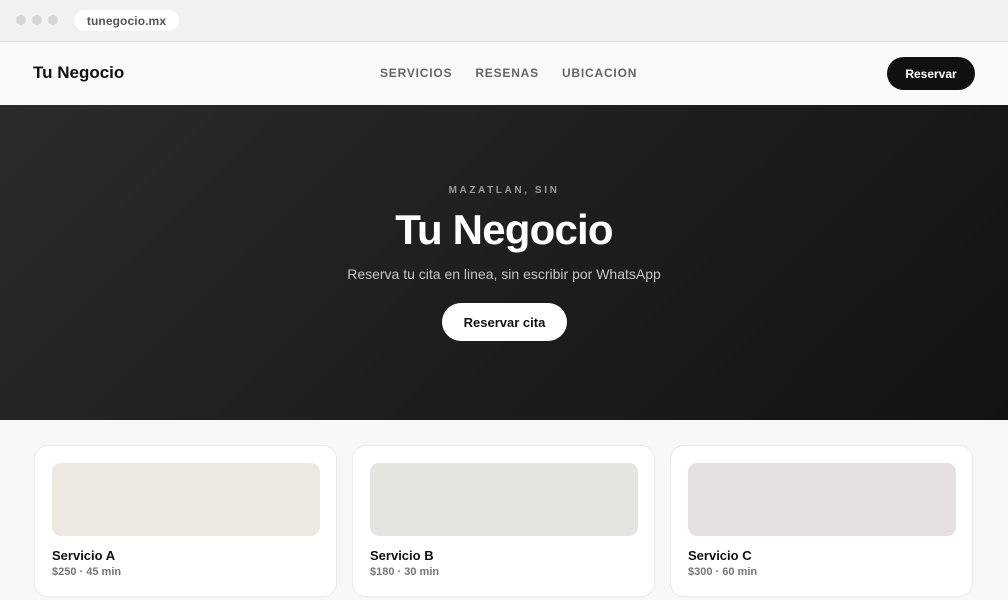 This screenshot has height=600, width=1008. Describe the element at coordinates (504, 322) in the screenshot. I see `reservar-cita-button: Reservar cita` at that location.